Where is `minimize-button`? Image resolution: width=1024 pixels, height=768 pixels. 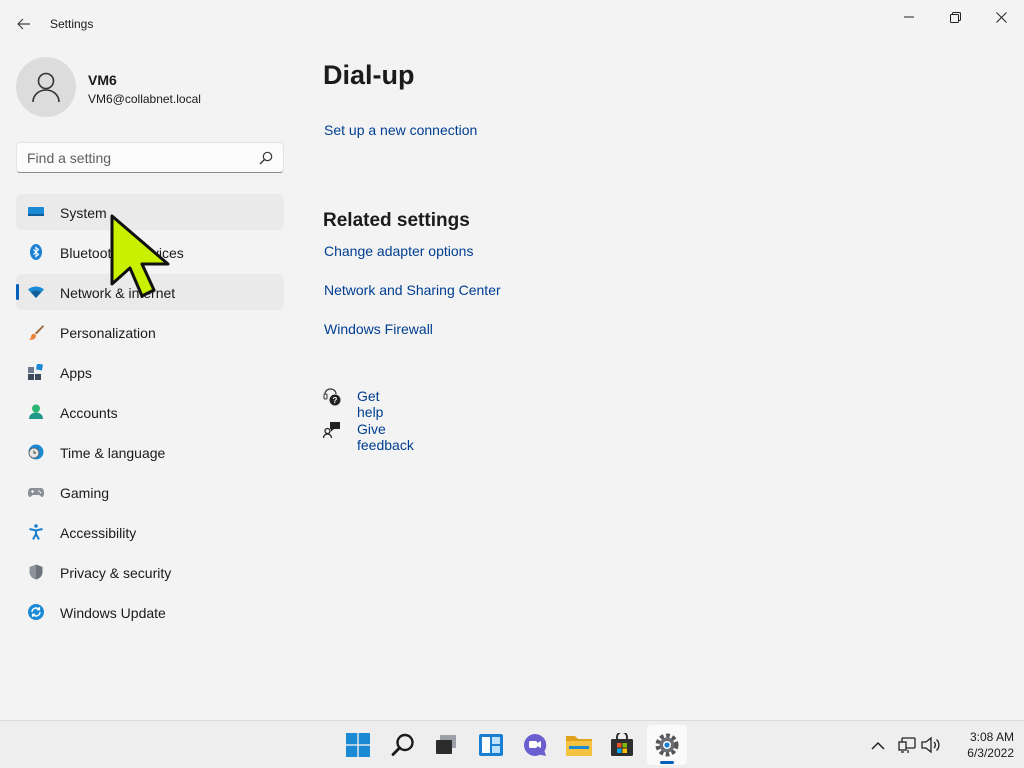 minimize-button is located at coordinates (909, 17).